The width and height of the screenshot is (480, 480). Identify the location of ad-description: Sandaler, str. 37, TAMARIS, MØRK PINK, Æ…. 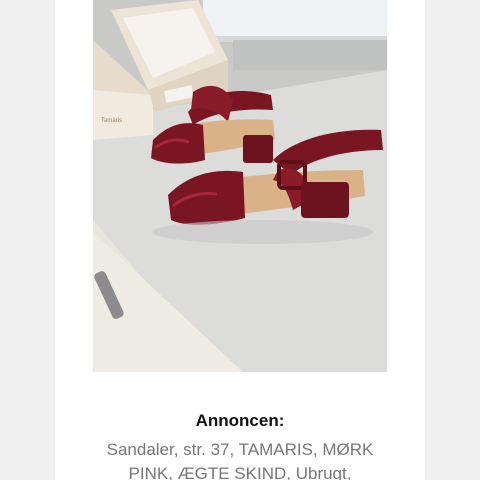
(240, 459).